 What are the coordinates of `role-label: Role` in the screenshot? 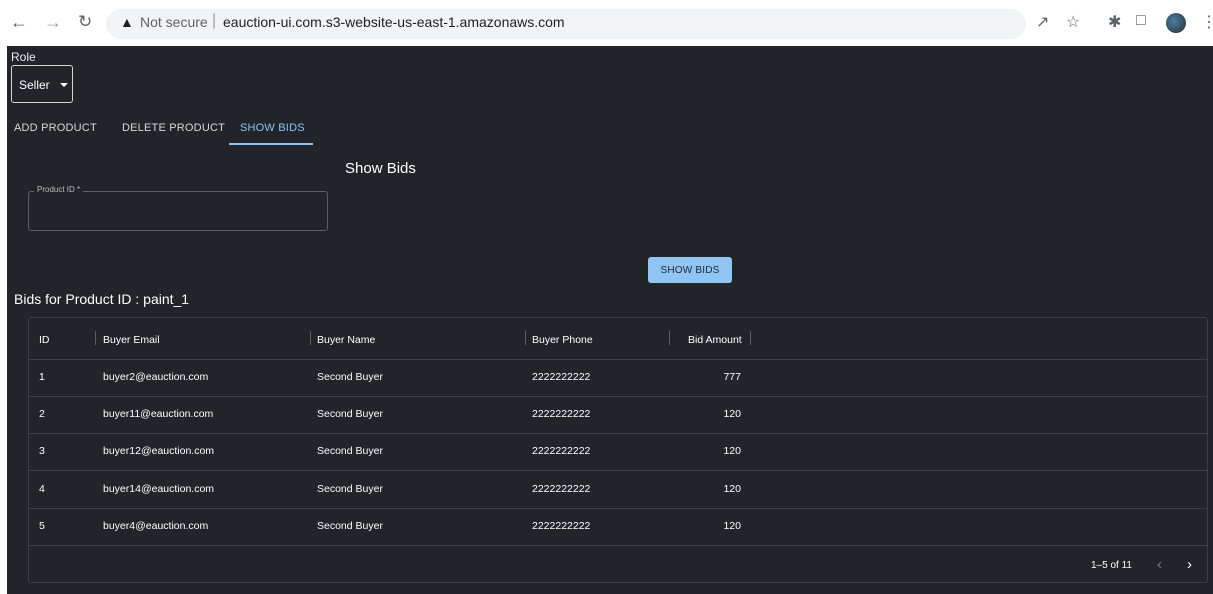 It's located at (23, 57).